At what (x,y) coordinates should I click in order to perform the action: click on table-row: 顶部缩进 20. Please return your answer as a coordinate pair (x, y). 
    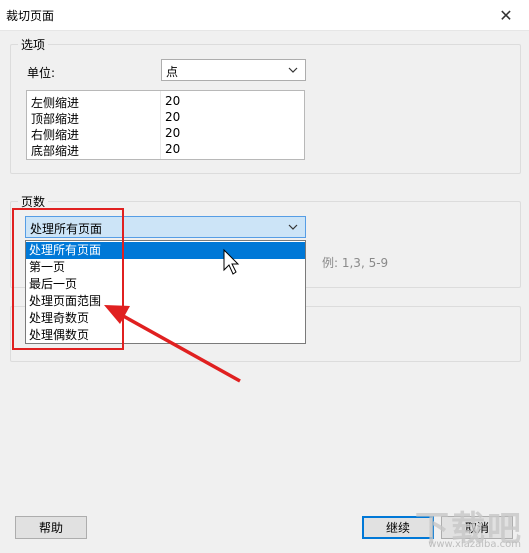
    Looking at the image, I should click on (165, 117).